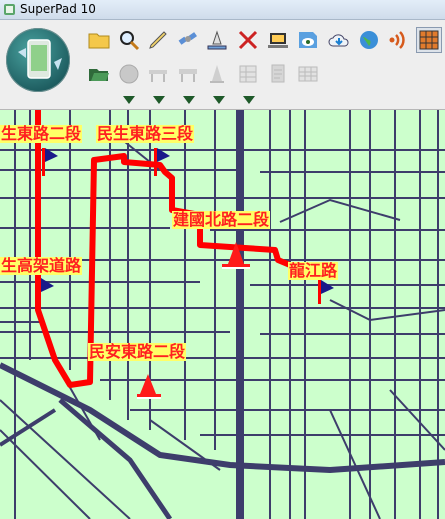 The width and height of the screenshot is (445, 519). Describe the element at coordinates (58, 9) in the screenshot. I see `window-title: SuperPad 10` at that location.